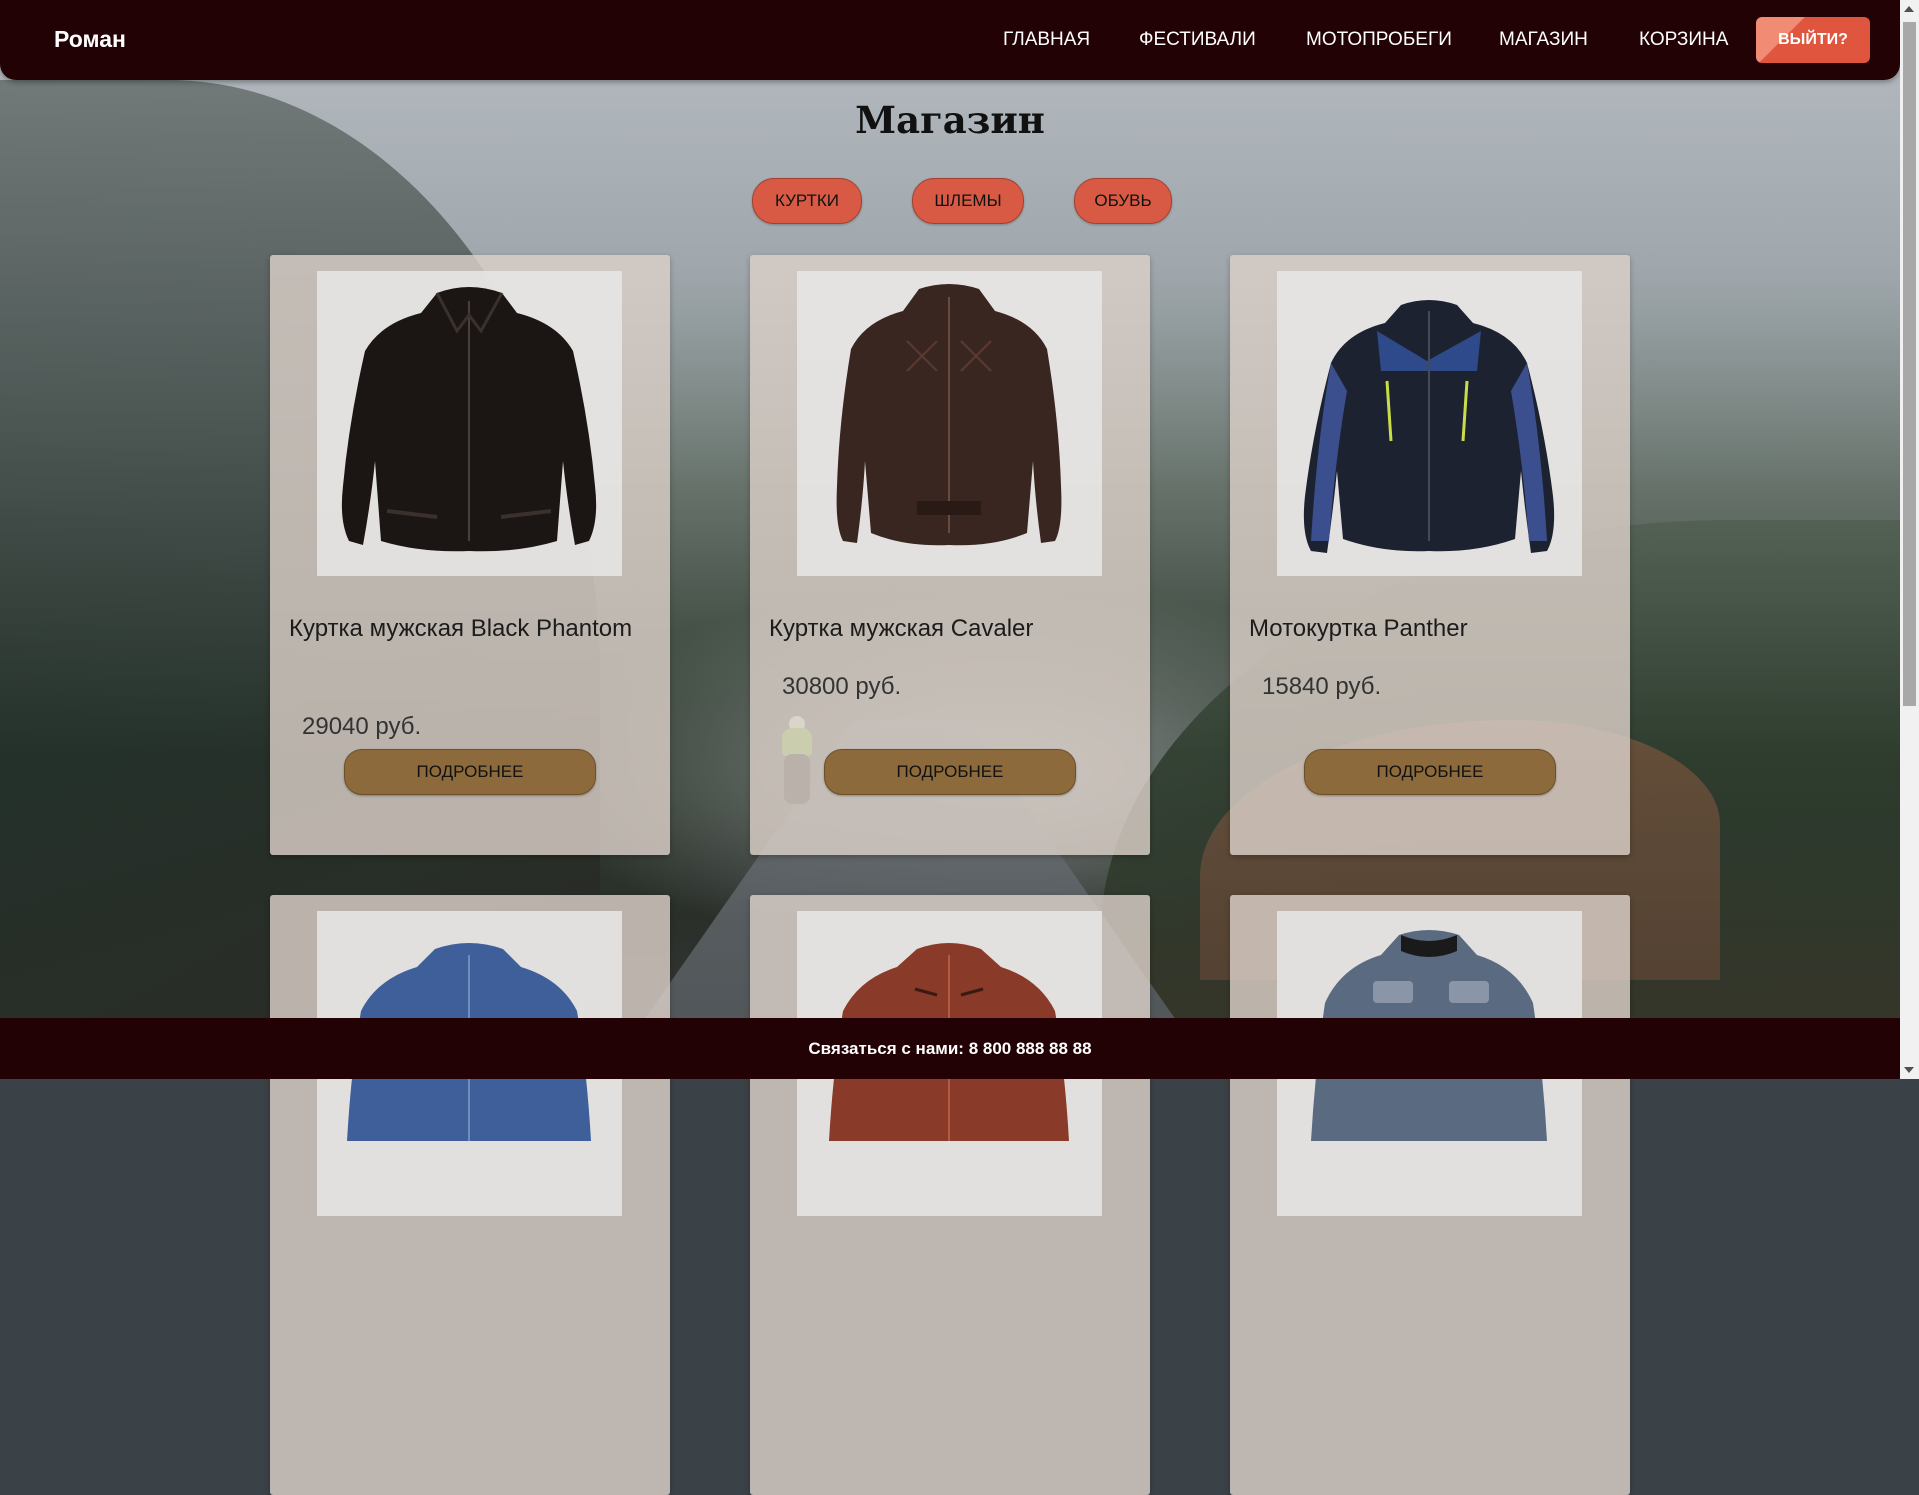 This screenshot has height=1495, width=1919. I want to click on brand-logo: Роман, so click(90, 39).